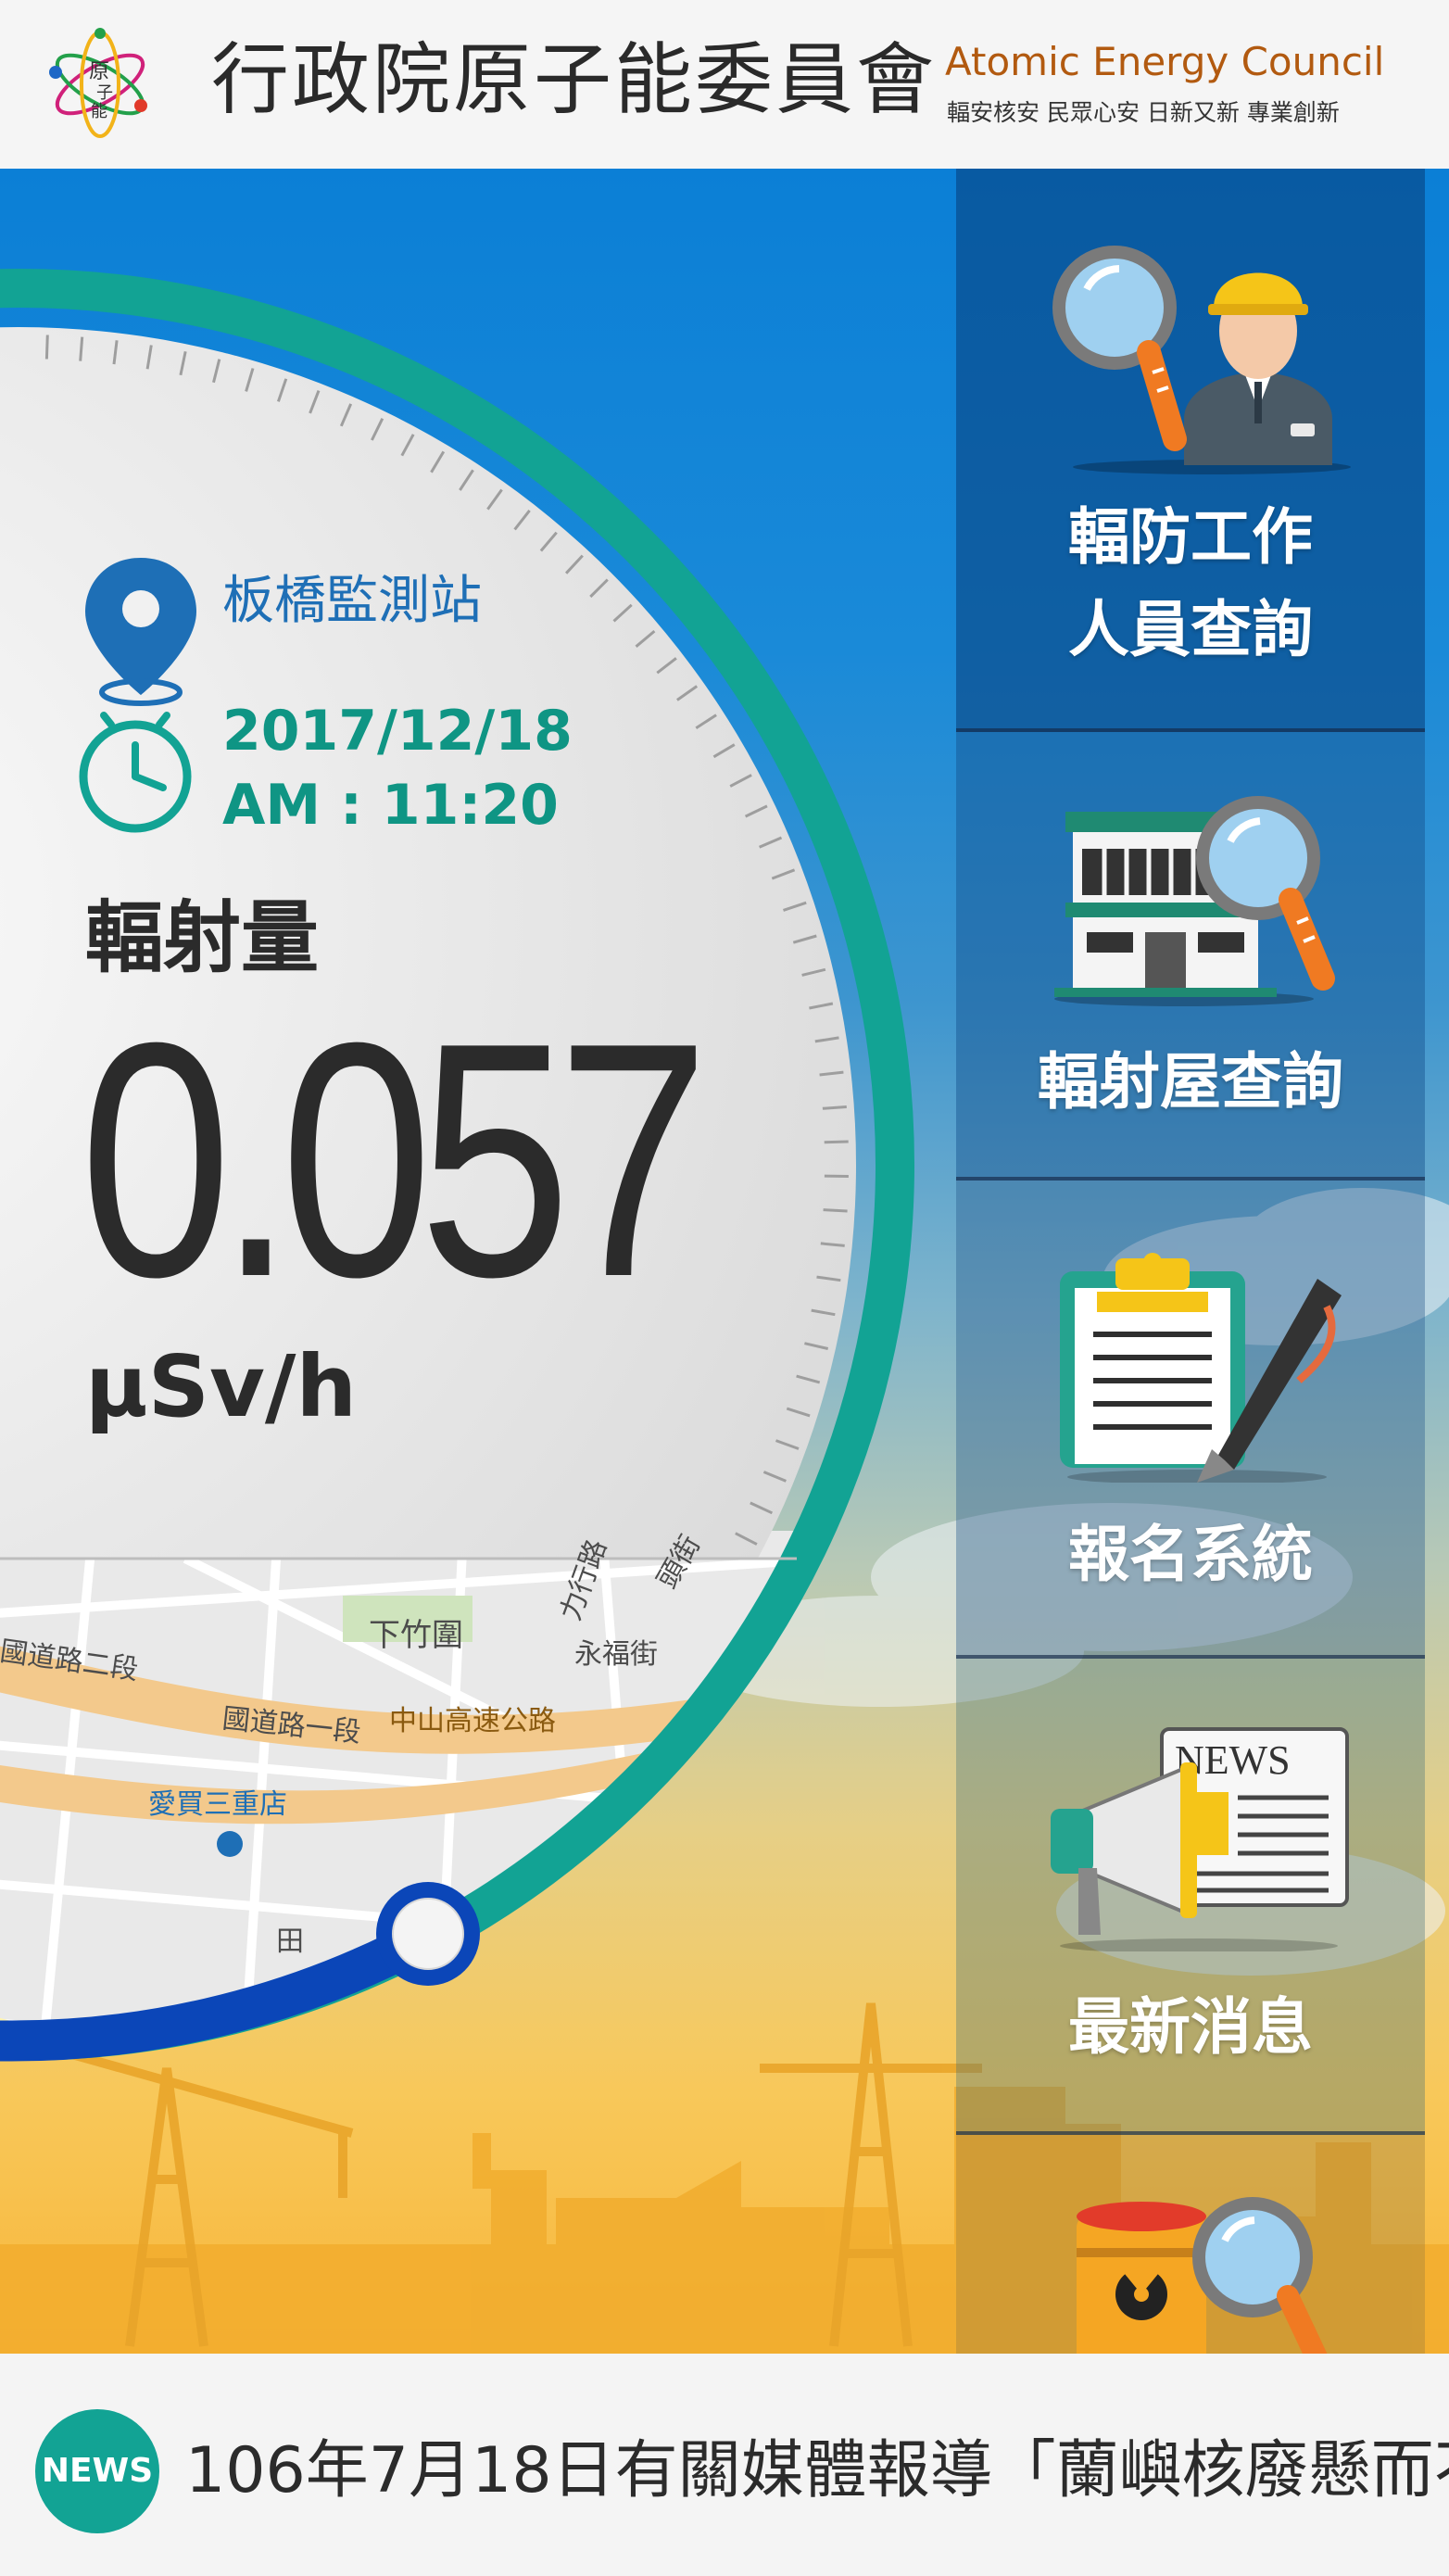 The height and width of the screenshot is (2576, 1449). Describe the element at coordinates (1194, 901) in the screenshot. I see `house-magnifier-icon` at that location.